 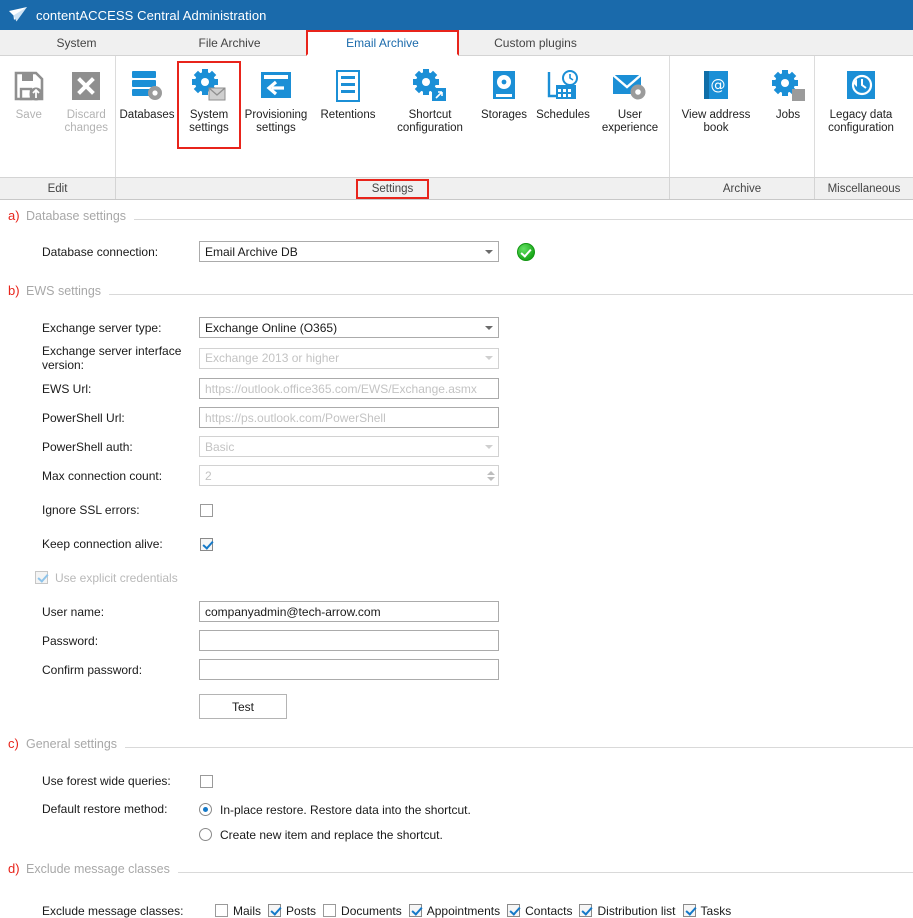 I want to click on section-letter-d: d), so click(x=14, y=868).